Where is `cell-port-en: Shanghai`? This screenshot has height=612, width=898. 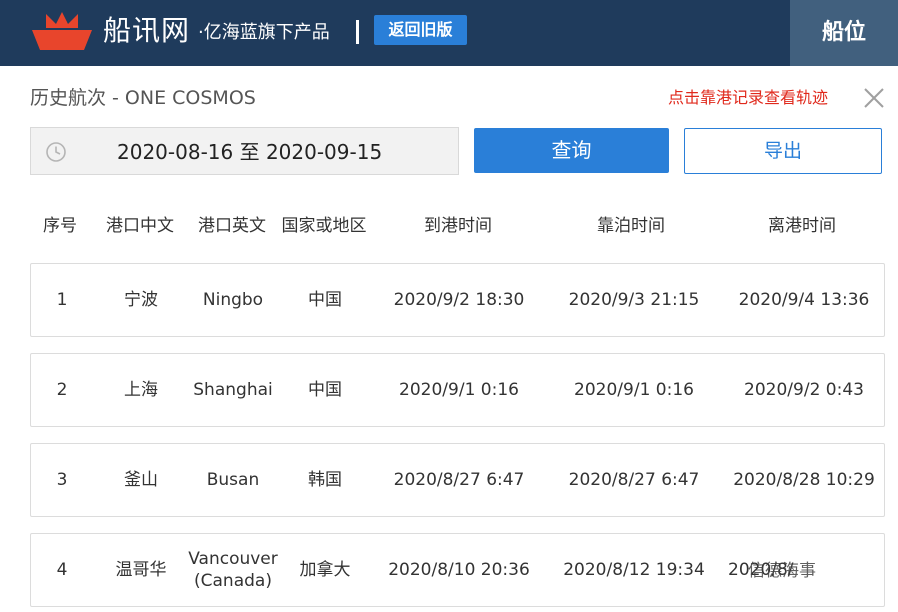 cell-port-en: Shanghai is located at coordinates (233, 390).